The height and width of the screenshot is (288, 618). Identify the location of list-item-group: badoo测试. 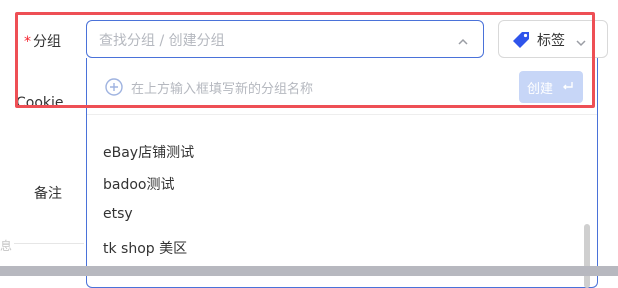
(138, 184).